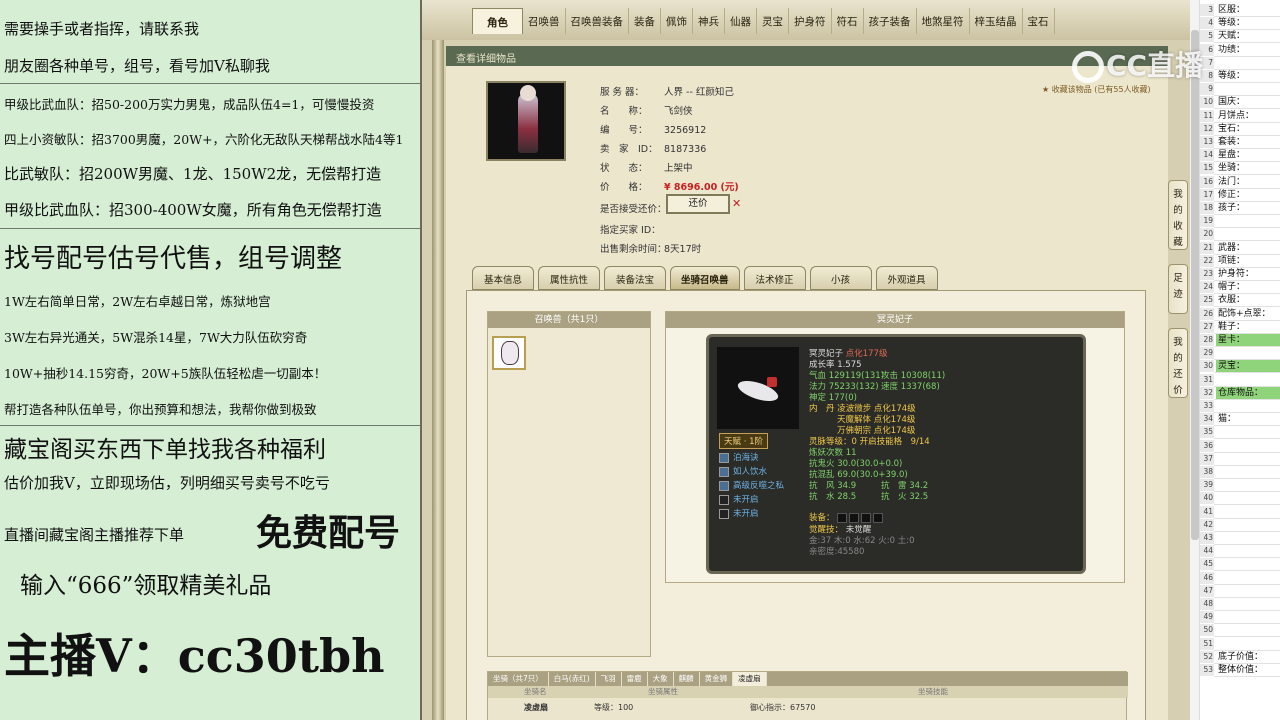 This screenshot has width=1280, height=720. What do you see at coordinates (1207, 353) in the screenshot?
I see `row-number: 29` at bounding box center [1207, 353].